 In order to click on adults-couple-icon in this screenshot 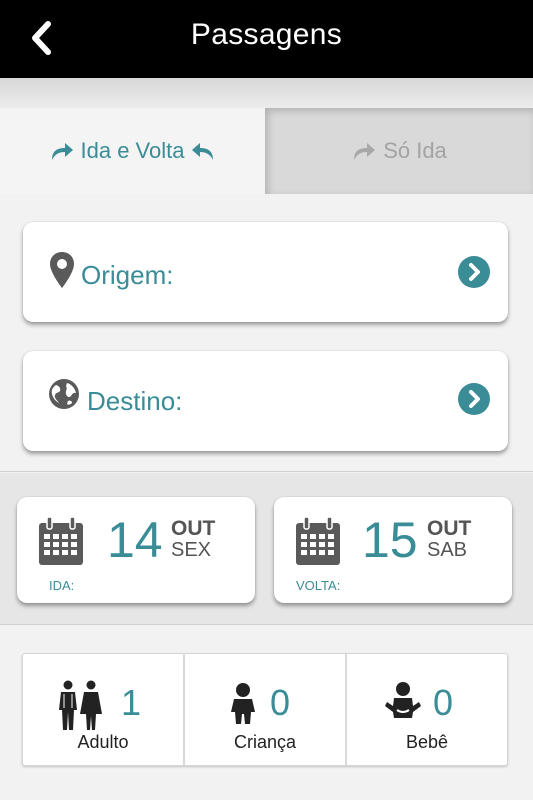, I will do `click(80, 705)`.